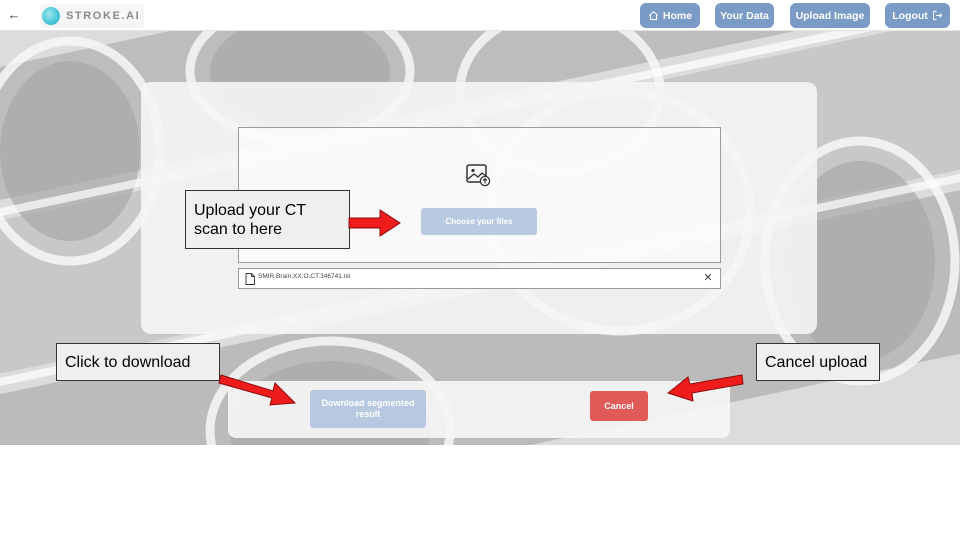 This screenshot has width=960, height=540. I want to click on remove-file-close-icon: ✕, so click(708, 278).